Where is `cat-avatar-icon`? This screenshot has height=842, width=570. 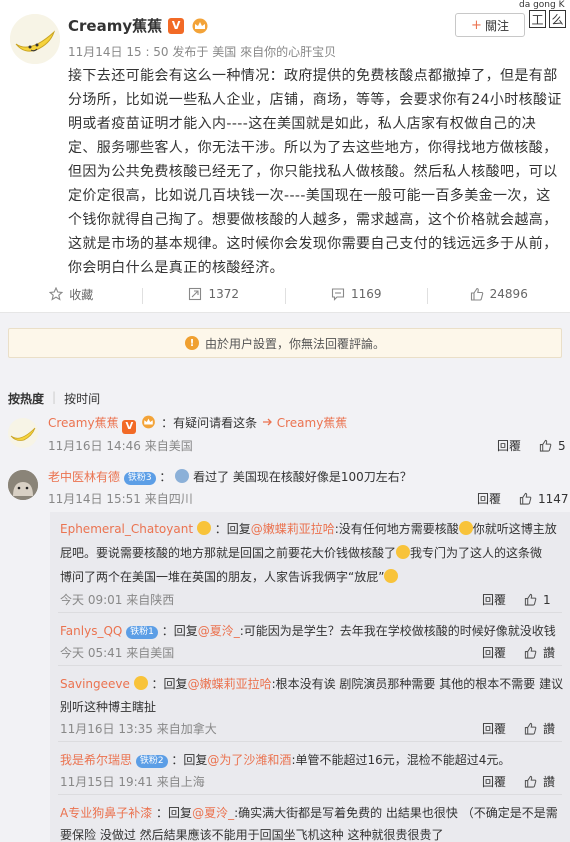
cat-avatar-icon is located at coordinates (23, 485).